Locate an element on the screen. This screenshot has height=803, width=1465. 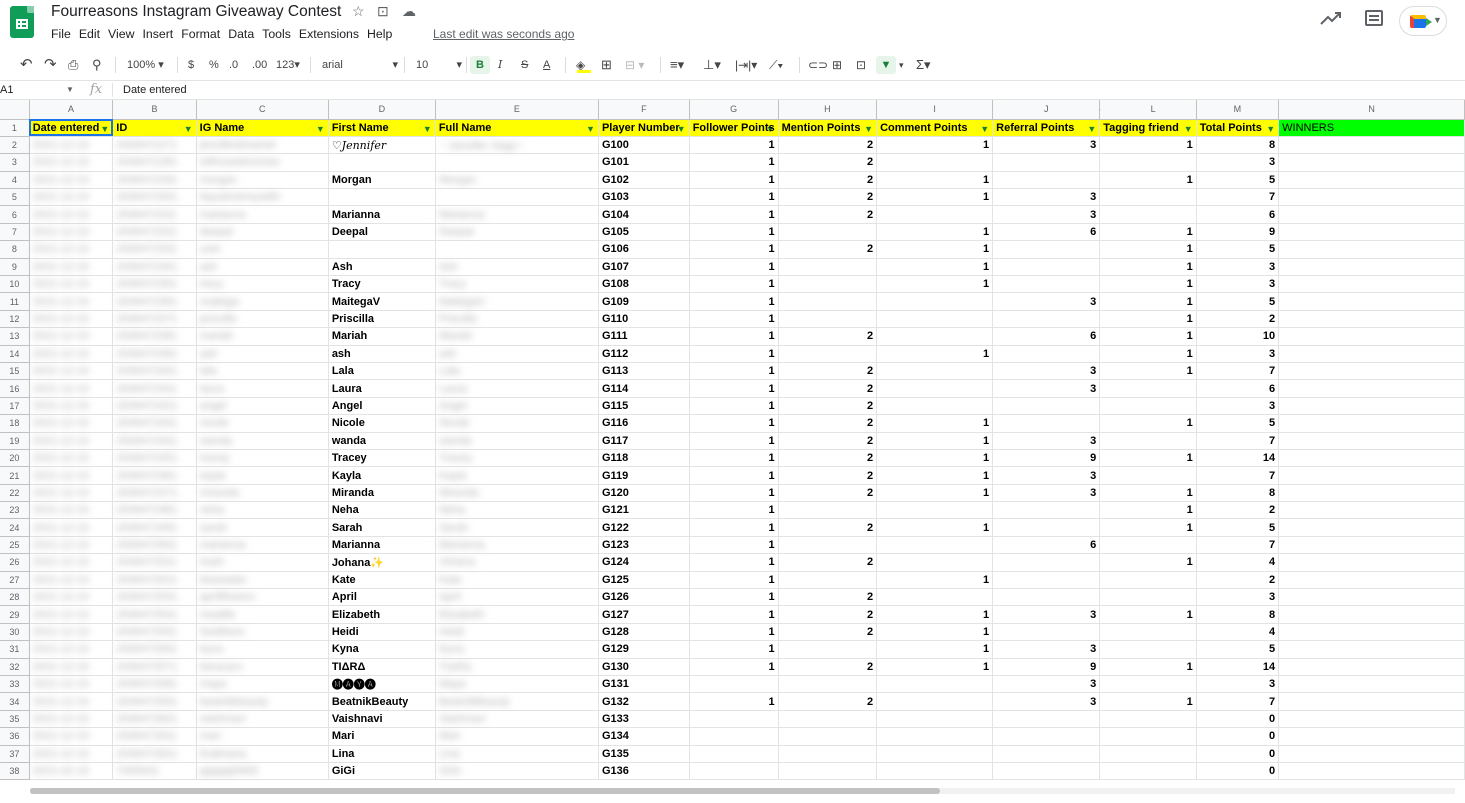
cell-fn: Johana✨ is located at coordinates (382, 562).